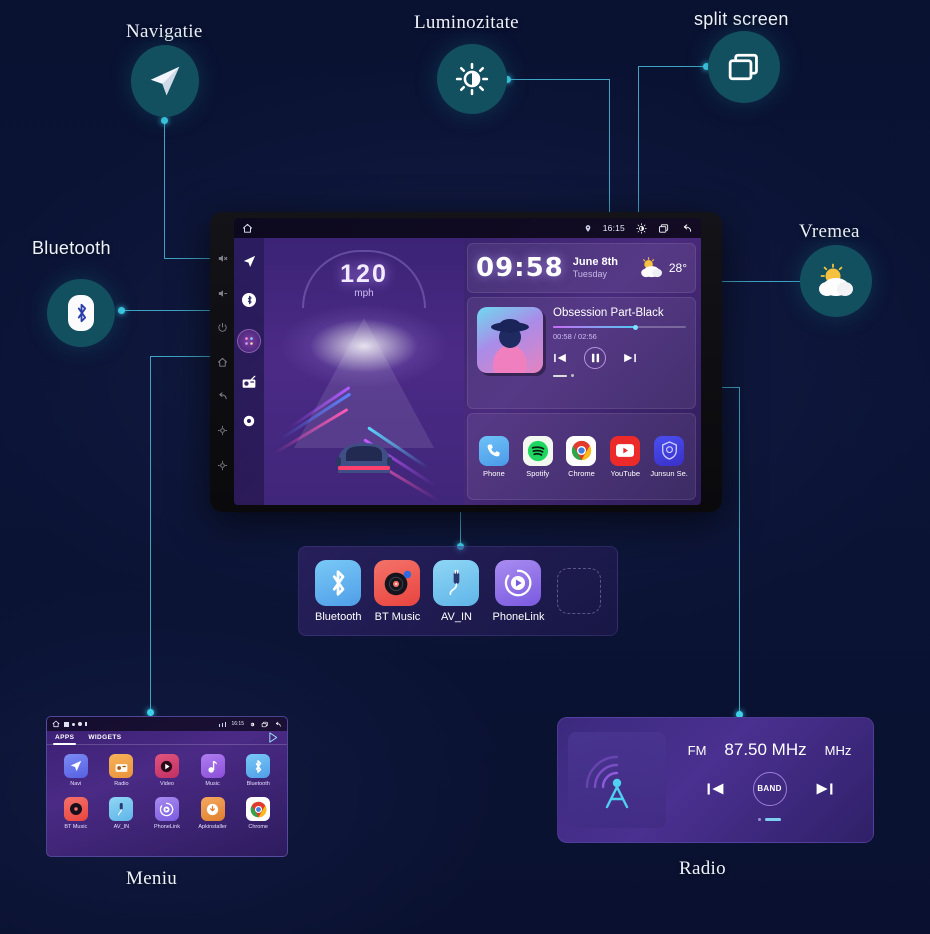 Image resolution: width=930 pixels, height=934 pixels. What do you see at coordinates (579, 591) in the screenshot?
I see `dock-empty-slot` at bounding box center [579, 591].